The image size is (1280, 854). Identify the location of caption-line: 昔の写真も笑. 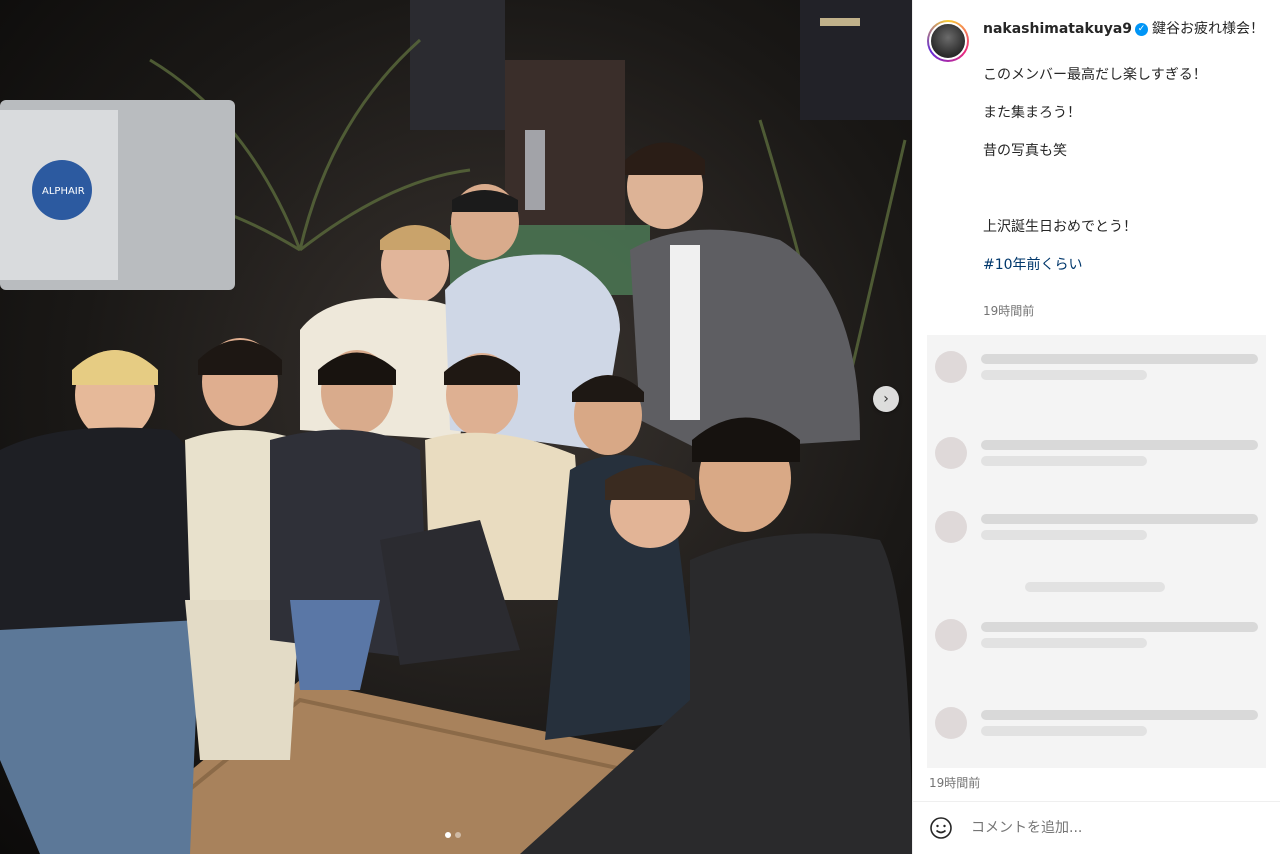
(1025, 151).